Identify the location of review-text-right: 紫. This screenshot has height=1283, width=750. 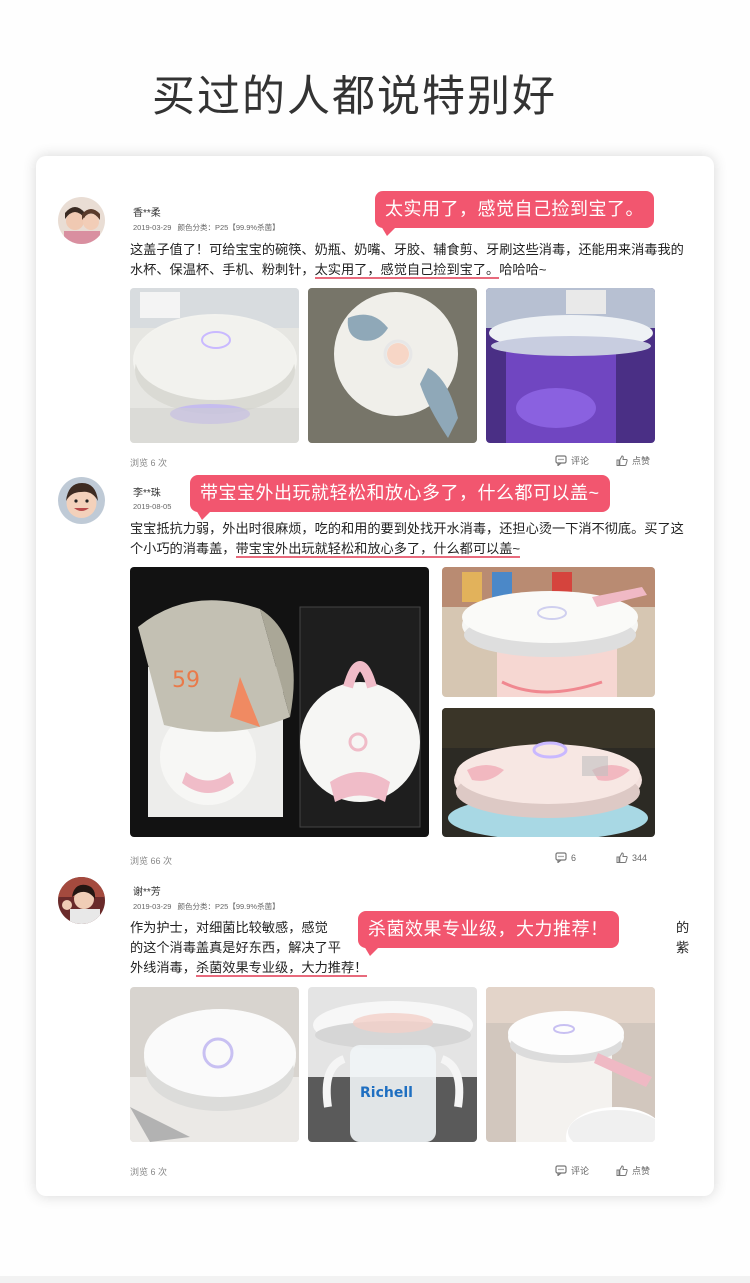
(683, 947).